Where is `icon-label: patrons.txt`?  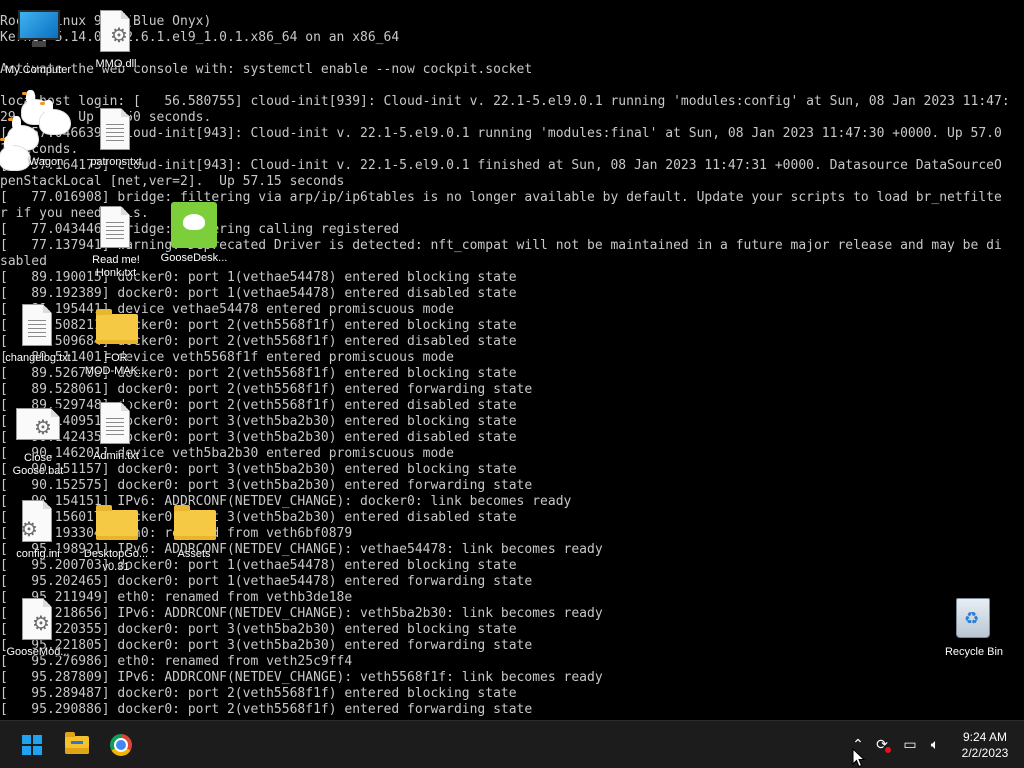 icon-label: patrons.txt is located at coordinates (116, 162).